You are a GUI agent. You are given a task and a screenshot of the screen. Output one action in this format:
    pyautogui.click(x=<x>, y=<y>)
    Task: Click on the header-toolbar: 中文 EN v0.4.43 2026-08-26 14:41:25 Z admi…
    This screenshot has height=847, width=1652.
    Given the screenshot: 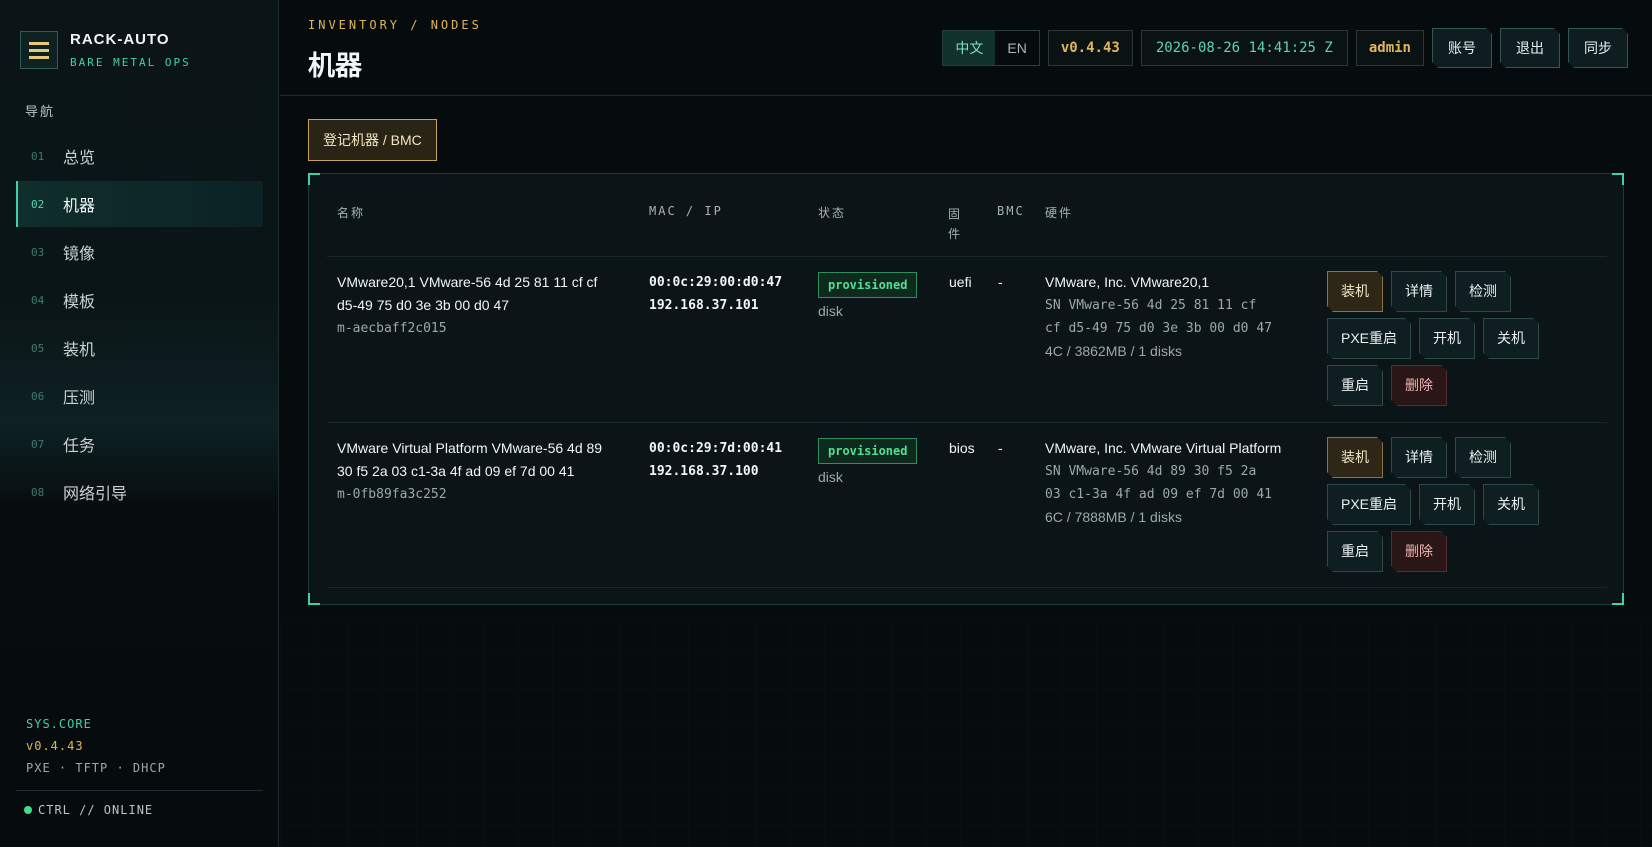 What is the action you would take?
    pyautogui.click(x=1285, y=48)
    